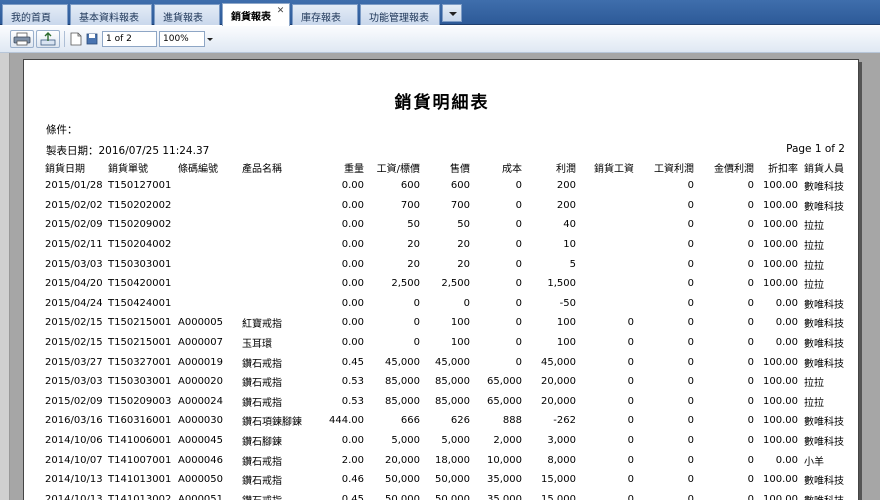  Describe the element at coordinates (257, 345) in the screenshot. I see `table-cell: 玉耳環` at that location.